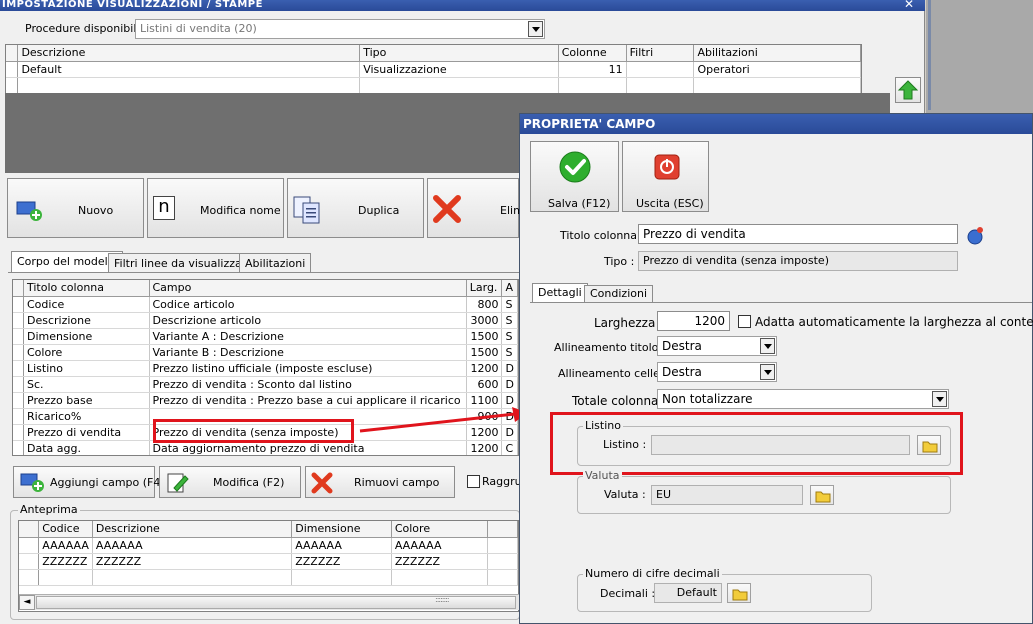  I want to click on total-select: Non totalizzare, so click(803, 399).